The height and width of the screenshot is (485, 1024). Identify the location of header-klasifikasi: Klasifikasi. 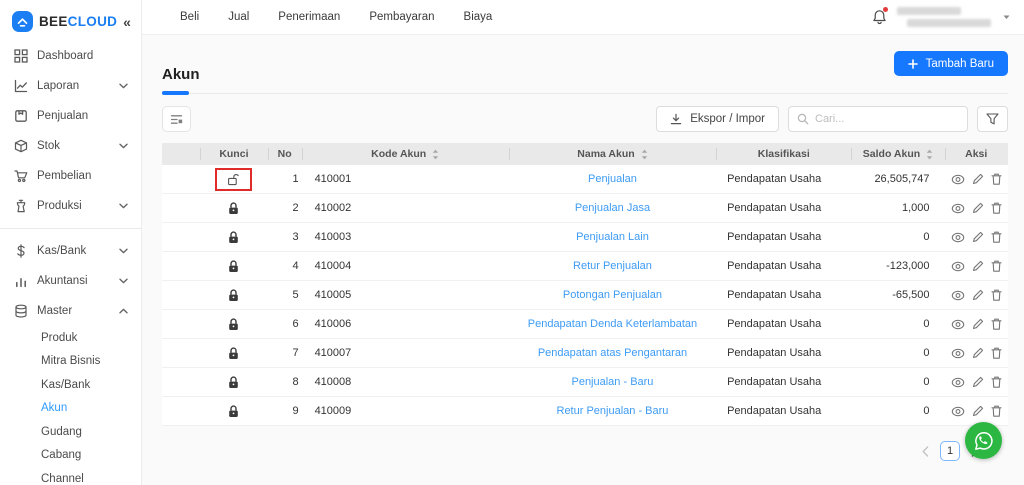
(783, 154).